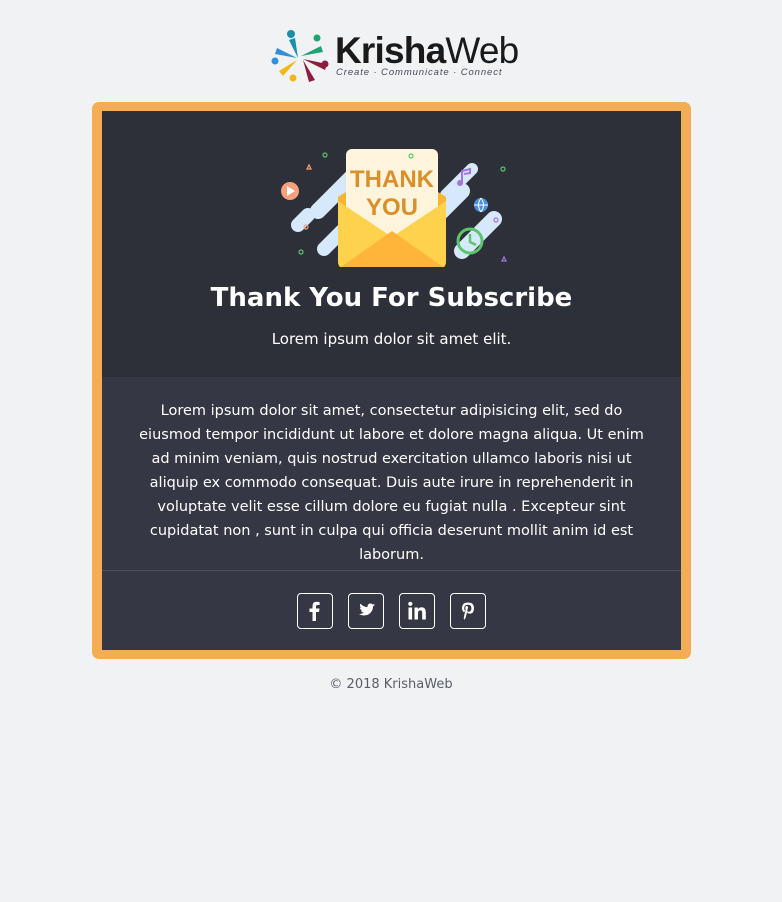 The width and height of the screenshot is (782, 902). Describe the element at coordinates (390, 50) in the screenshot. I see `brand-name-bold: Krisha` at that location.